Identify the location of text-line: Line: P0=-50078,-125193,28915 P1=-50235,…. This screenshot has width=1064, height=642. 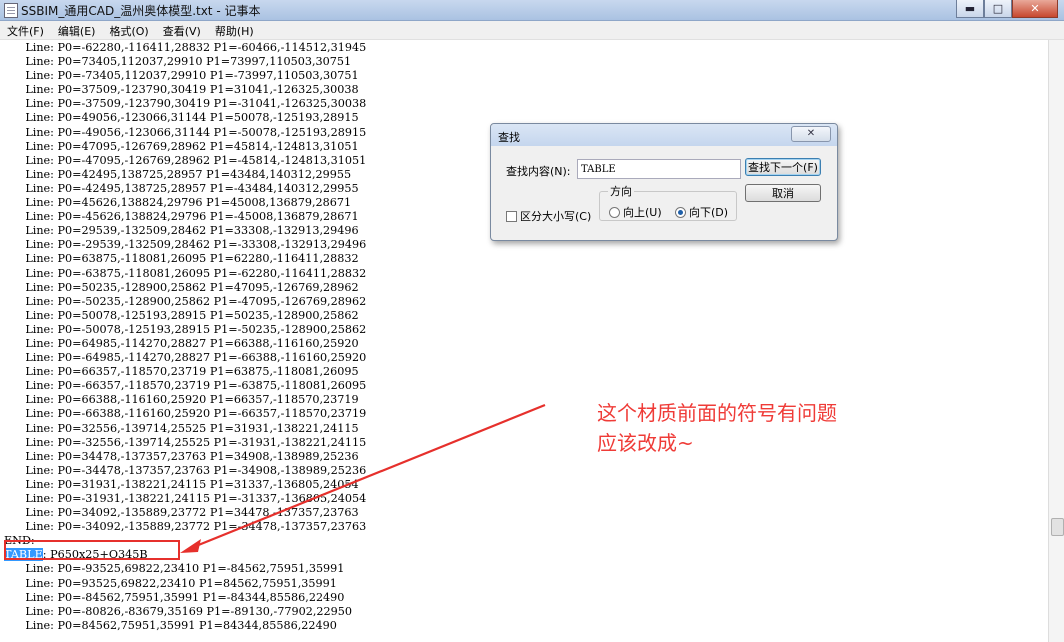
(185, 329).